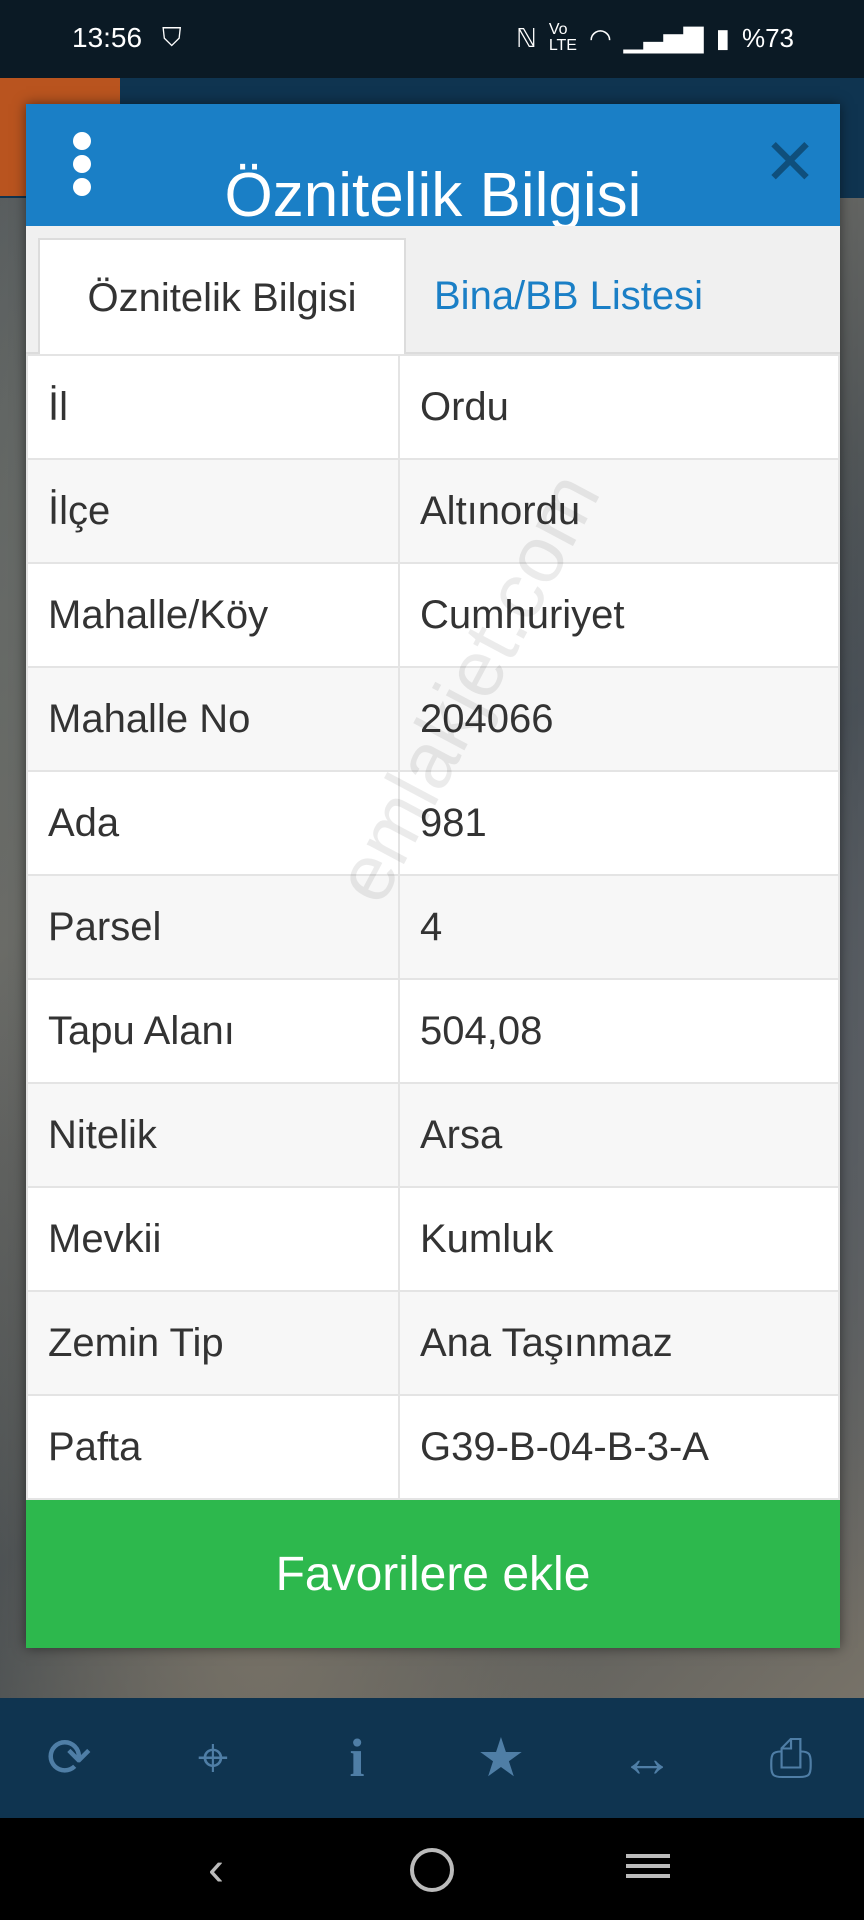 This screenshot has height=1920, width=864. I want to click on row-key: Ada, so click(213, 823).